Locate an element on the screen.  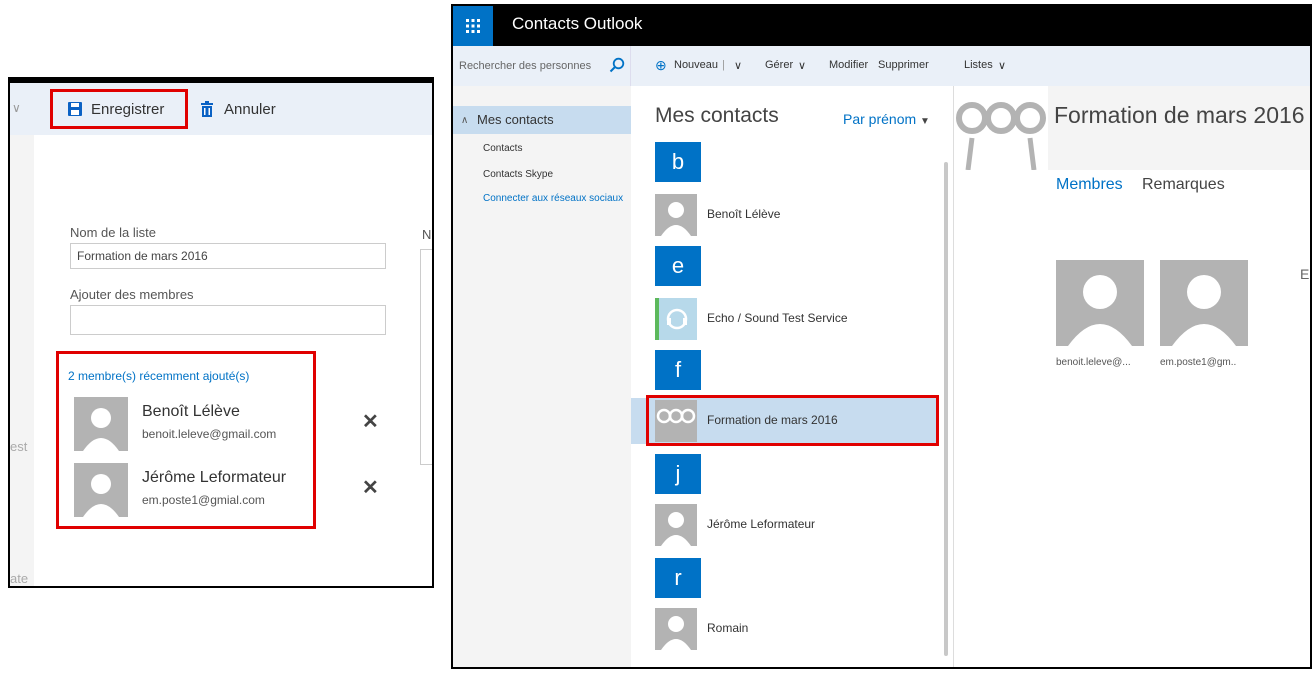
list-name-label: Nom de la liste is located at coordinates (113, 232).